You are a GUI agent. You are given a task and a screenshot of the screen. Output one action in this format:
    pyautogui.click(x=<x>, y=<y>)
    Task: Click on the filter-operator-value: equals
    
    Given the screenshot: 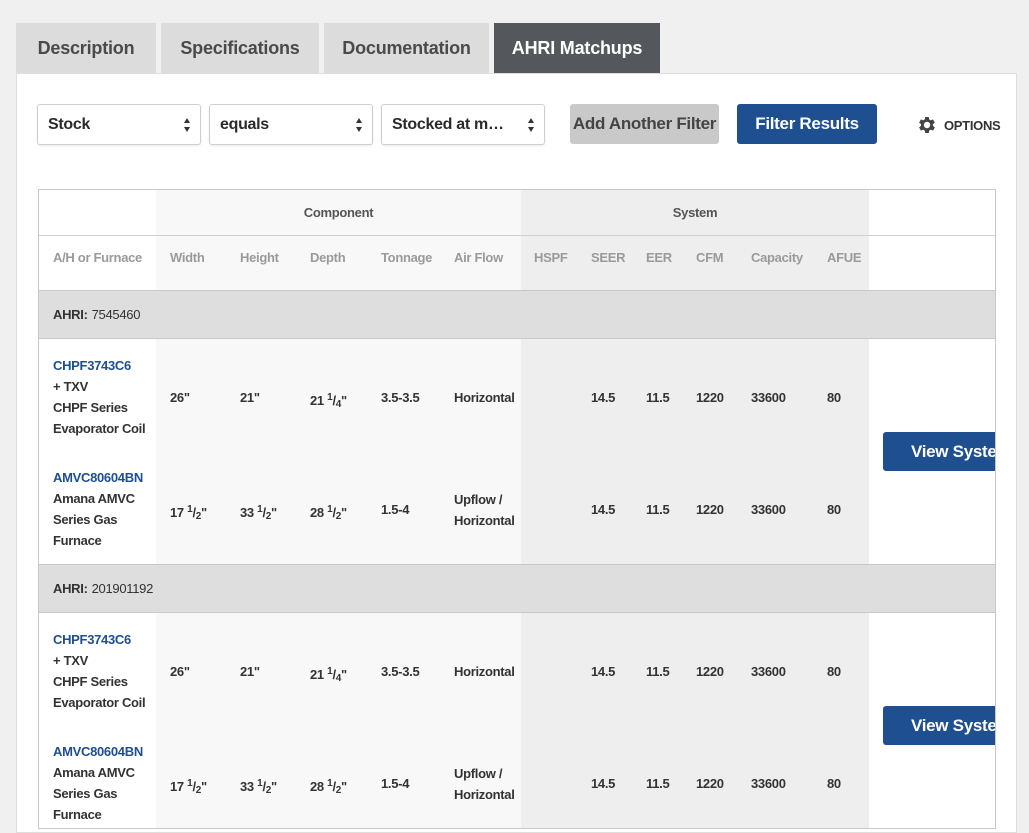 What is the action you would take?
    pyautogui.click(x=244, y=124)
    